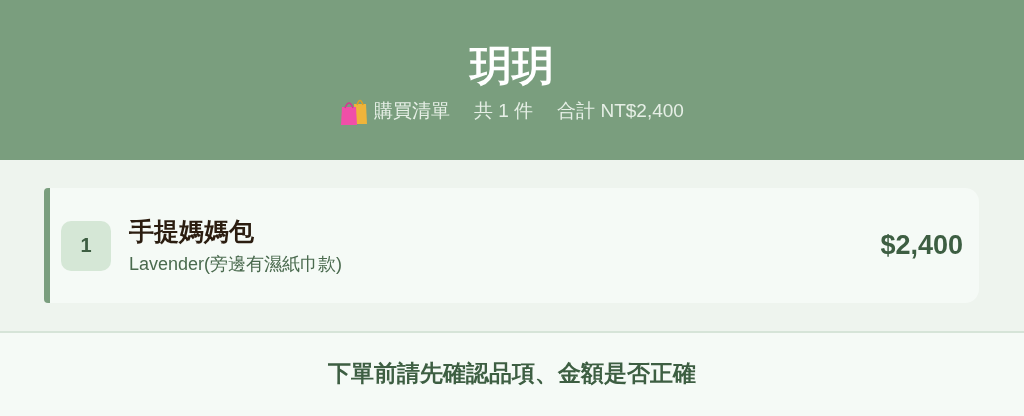 The height and width of the screenshot is (416, 1024). Describe the element at coordinates (512, 373) in the screenshot. I see `confirmation-note: 下單前請先確認品項、金額是否正確` at that location.